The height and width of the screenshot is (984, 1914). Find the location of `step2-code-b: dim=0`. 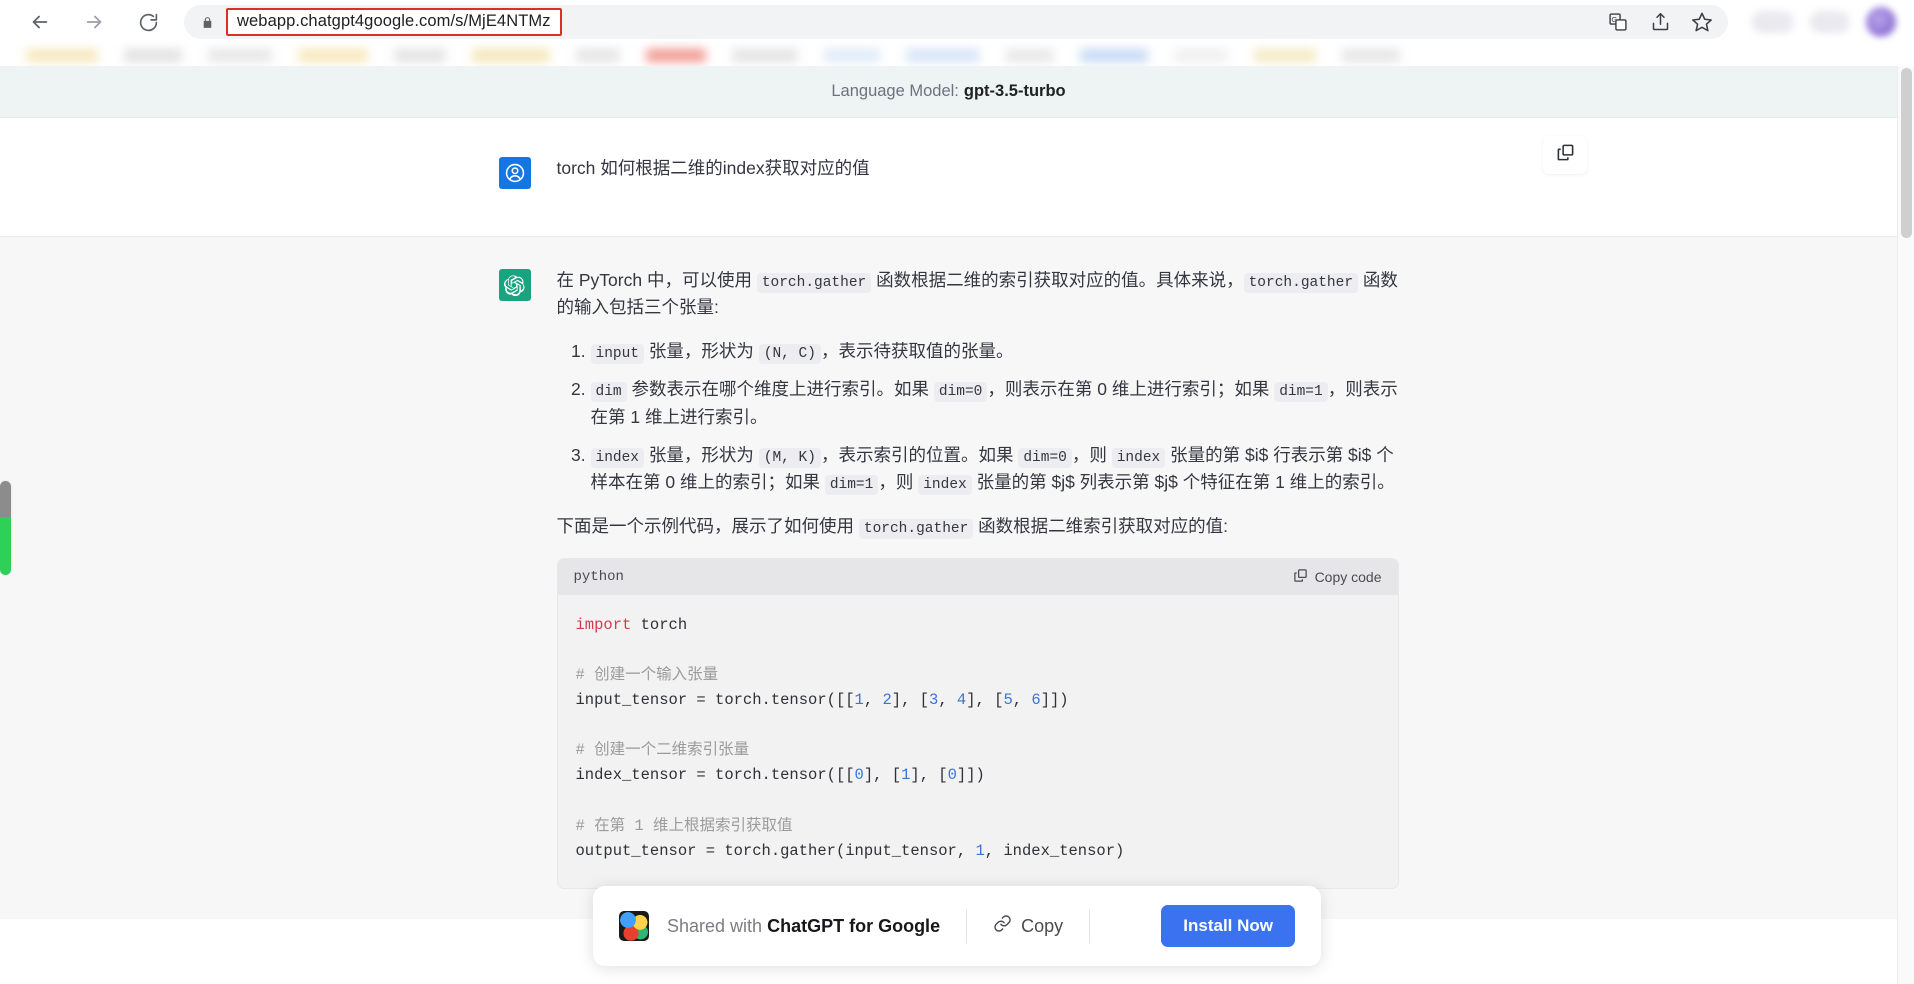

step2-code-b: dim=0 is located at coordinates (960, 392).